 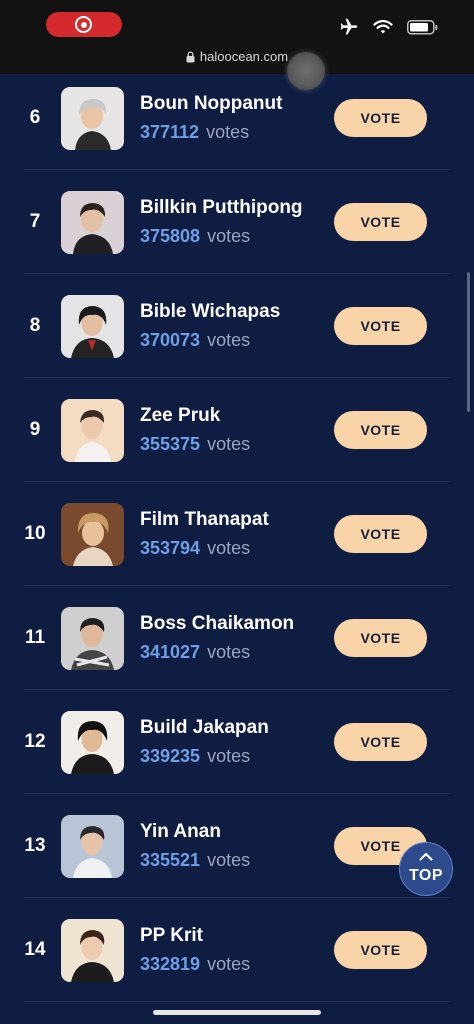 I want to click on battery-icon, so click(x=422, y=26).